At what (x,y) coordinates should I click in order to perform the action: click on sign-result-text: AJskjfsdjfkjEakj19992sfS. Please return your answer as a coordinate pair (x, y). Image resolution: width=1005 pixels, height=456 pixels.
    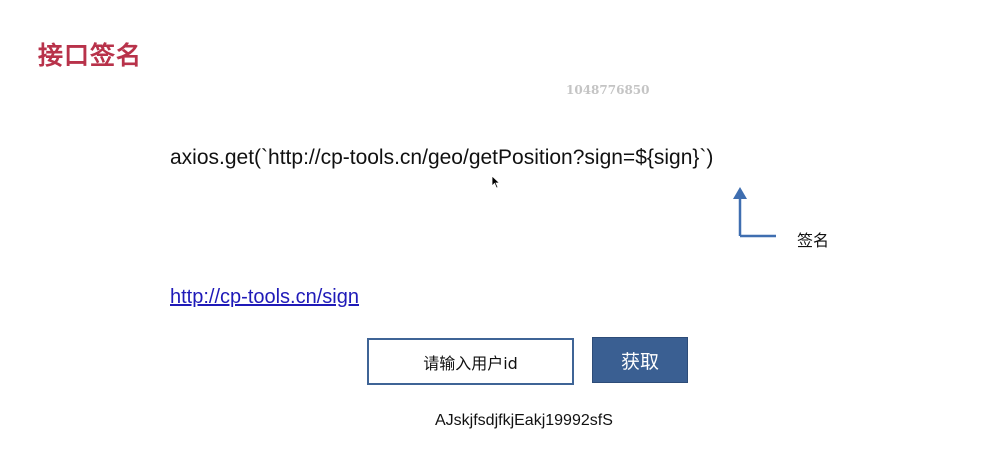
    Looking at the image, I should click on (524, 420).